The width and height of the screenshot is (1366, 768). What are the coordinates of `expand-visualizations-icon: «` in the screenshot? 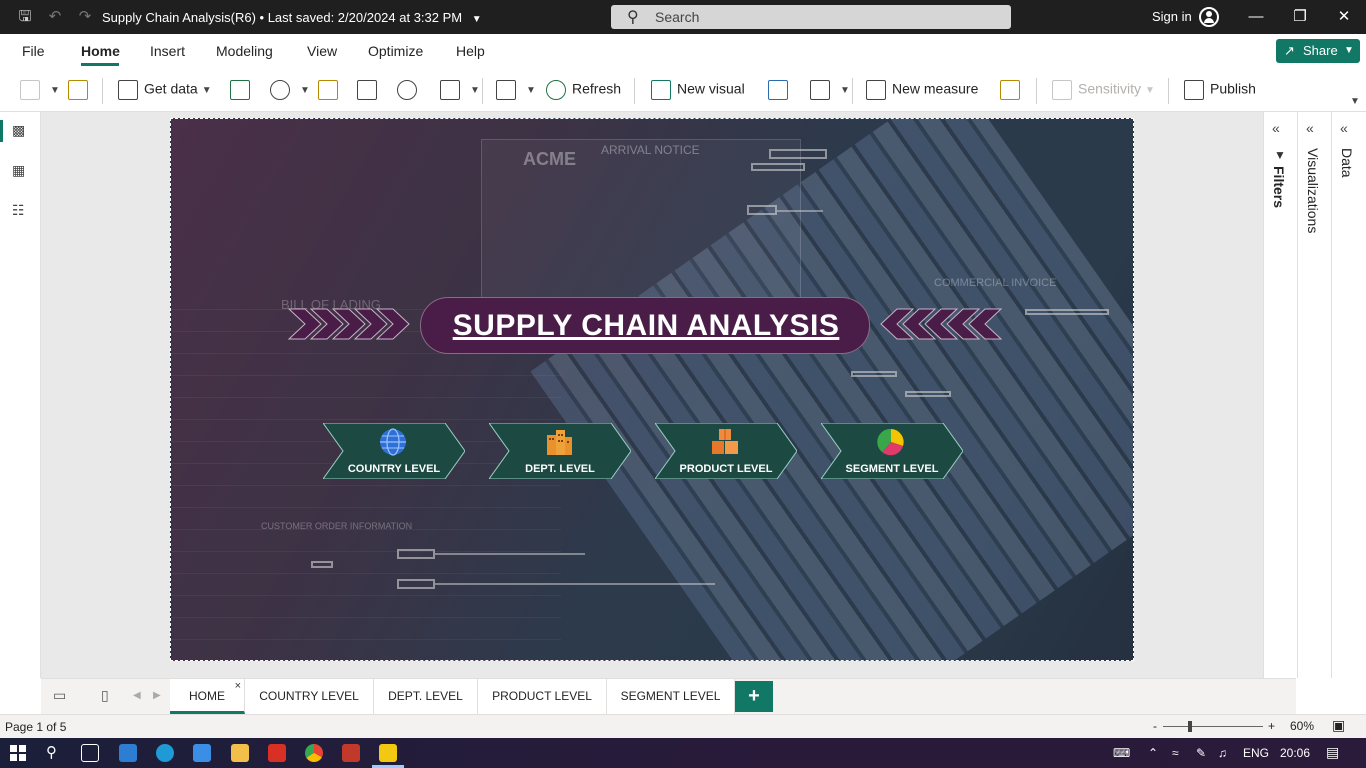 It's located at (1310, 128).